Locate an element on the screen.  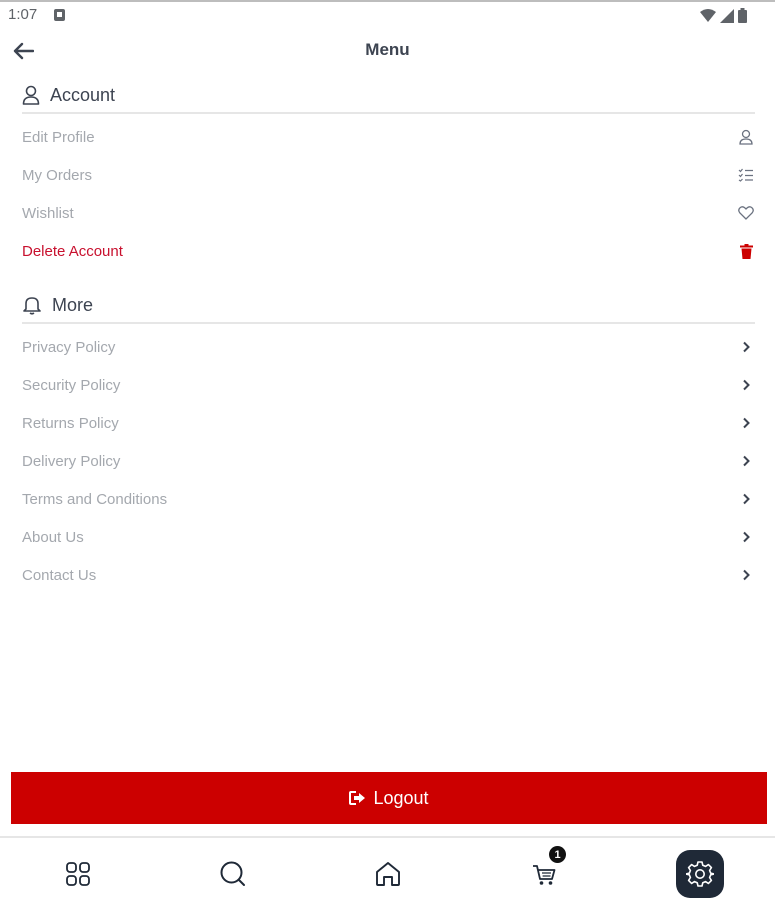
status-icons is located at coordinates (723, 15).